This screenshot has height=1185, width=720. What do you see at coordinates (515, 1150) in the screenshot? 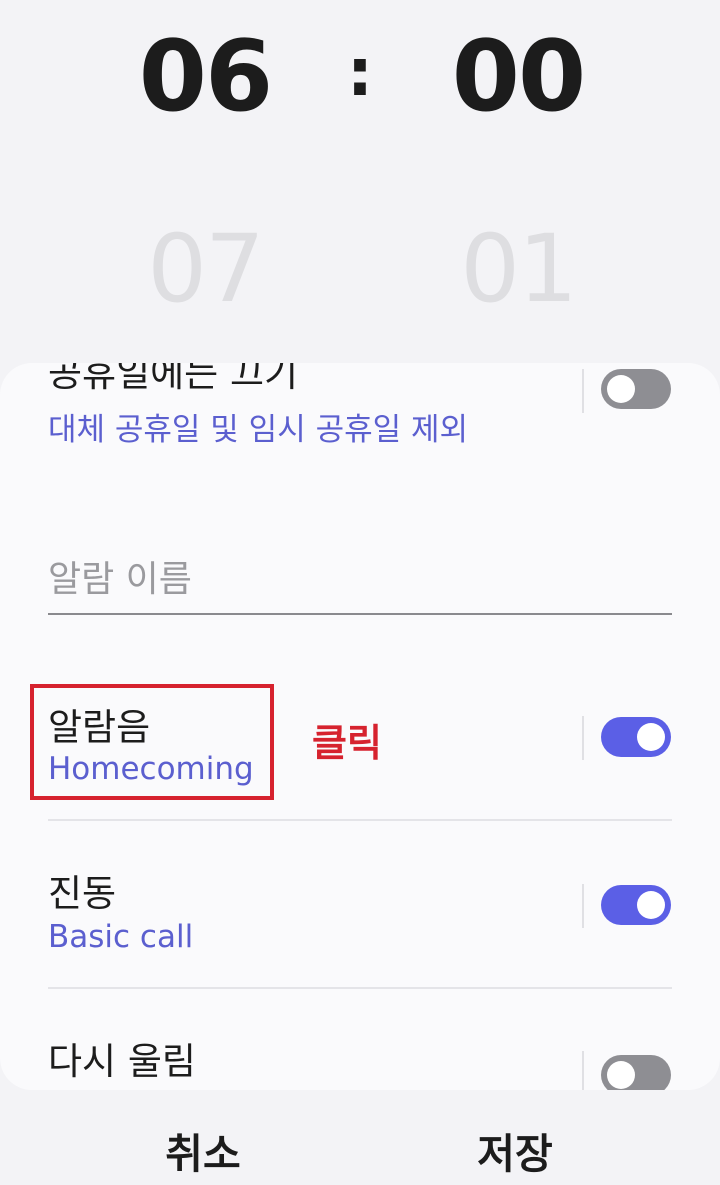
I see `save-button: 저장` at bounding box center [515, 1150].